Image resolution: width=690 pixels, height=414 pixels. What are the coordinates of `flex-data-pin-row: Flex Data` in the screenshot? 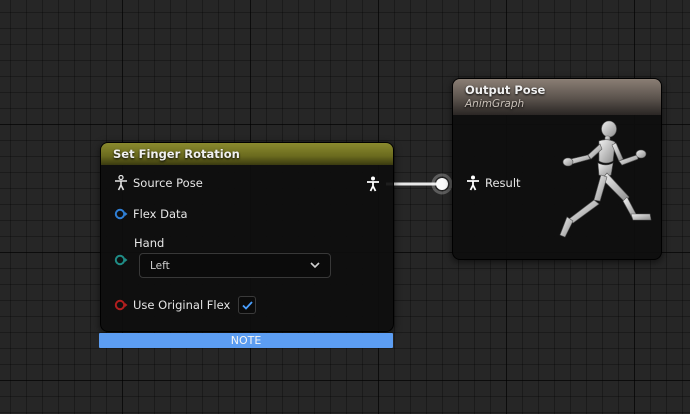 It's located at (150, 214).